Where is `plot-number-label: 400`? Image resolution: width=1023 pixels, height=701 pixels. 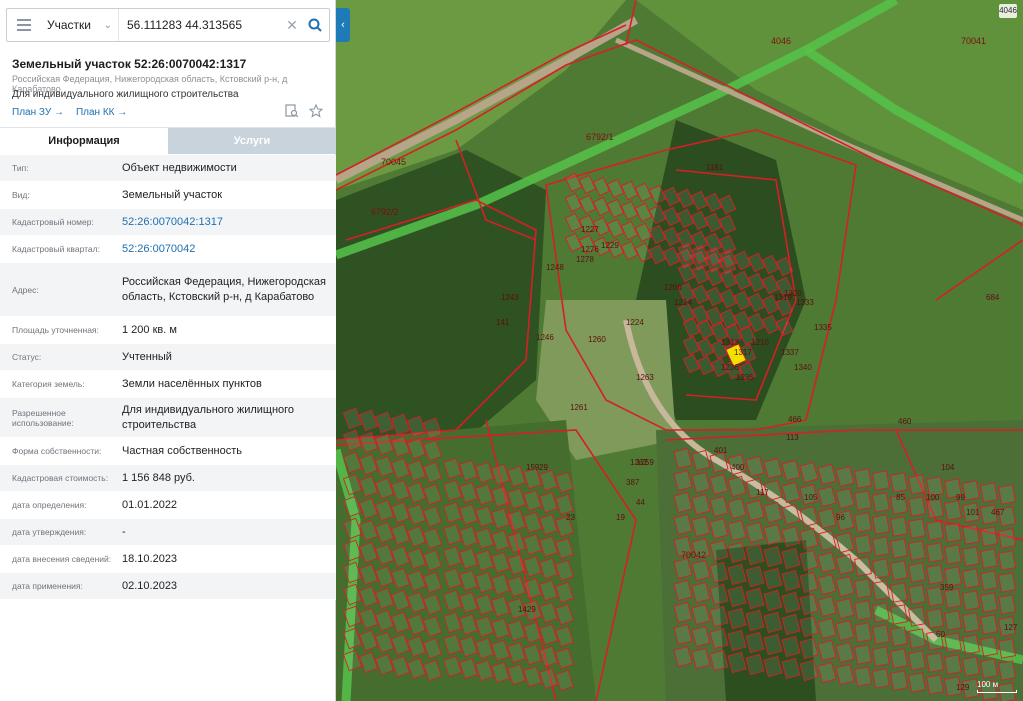 plot-number-label: 400 is located at coordinates (738, 467).